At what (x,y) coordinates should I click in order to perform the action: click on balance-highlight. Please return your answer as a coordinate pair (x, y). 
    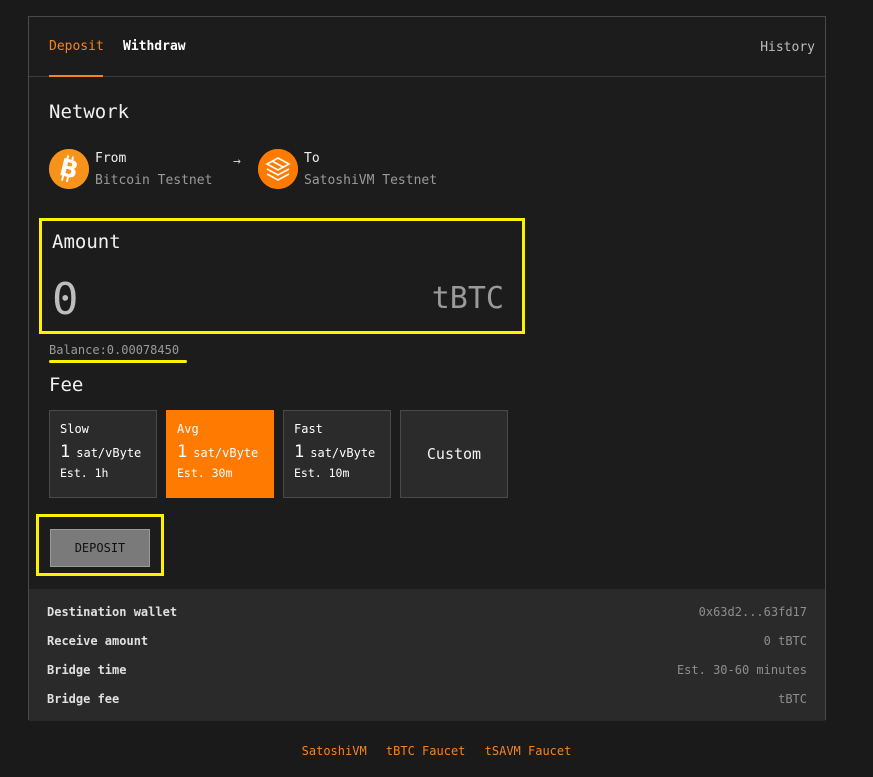
    Looking at the image, I should click on (118, 361).